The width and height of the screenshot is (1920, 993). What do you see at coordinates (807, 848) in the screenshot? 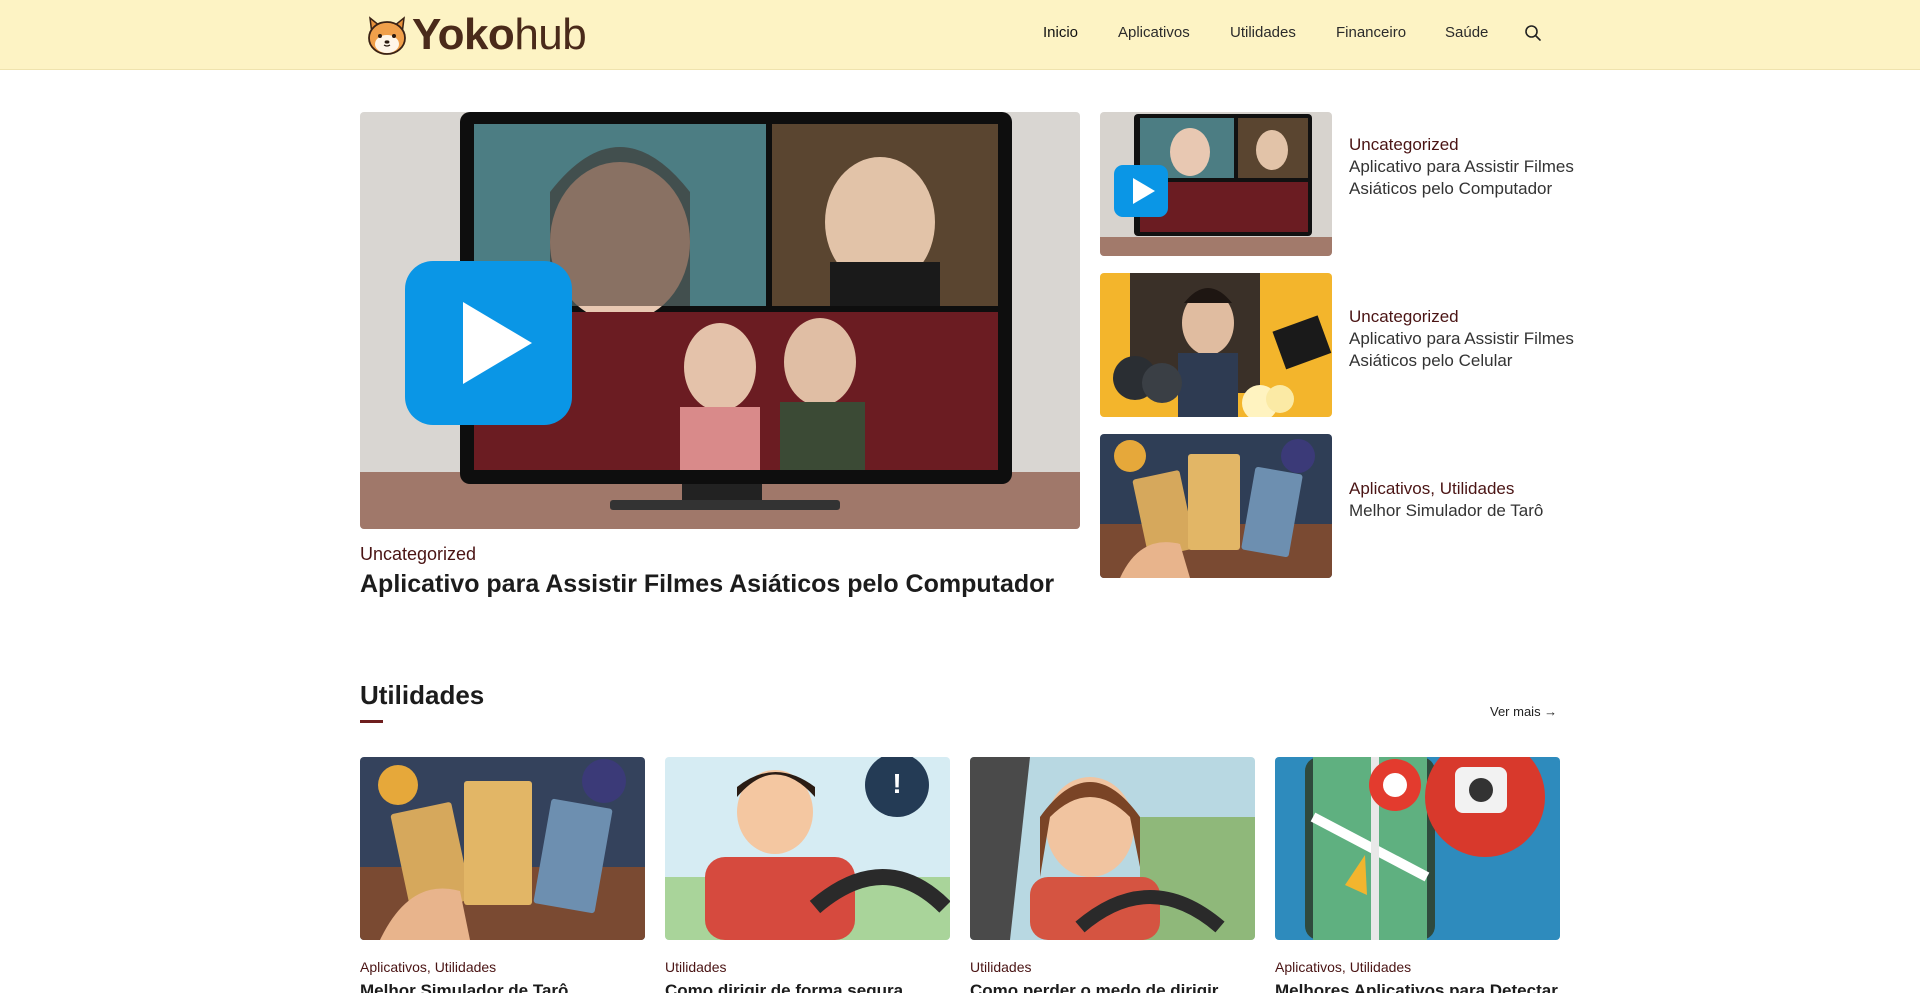
I see `post-card-thumbnail: !` at bounding box center [807, 848].